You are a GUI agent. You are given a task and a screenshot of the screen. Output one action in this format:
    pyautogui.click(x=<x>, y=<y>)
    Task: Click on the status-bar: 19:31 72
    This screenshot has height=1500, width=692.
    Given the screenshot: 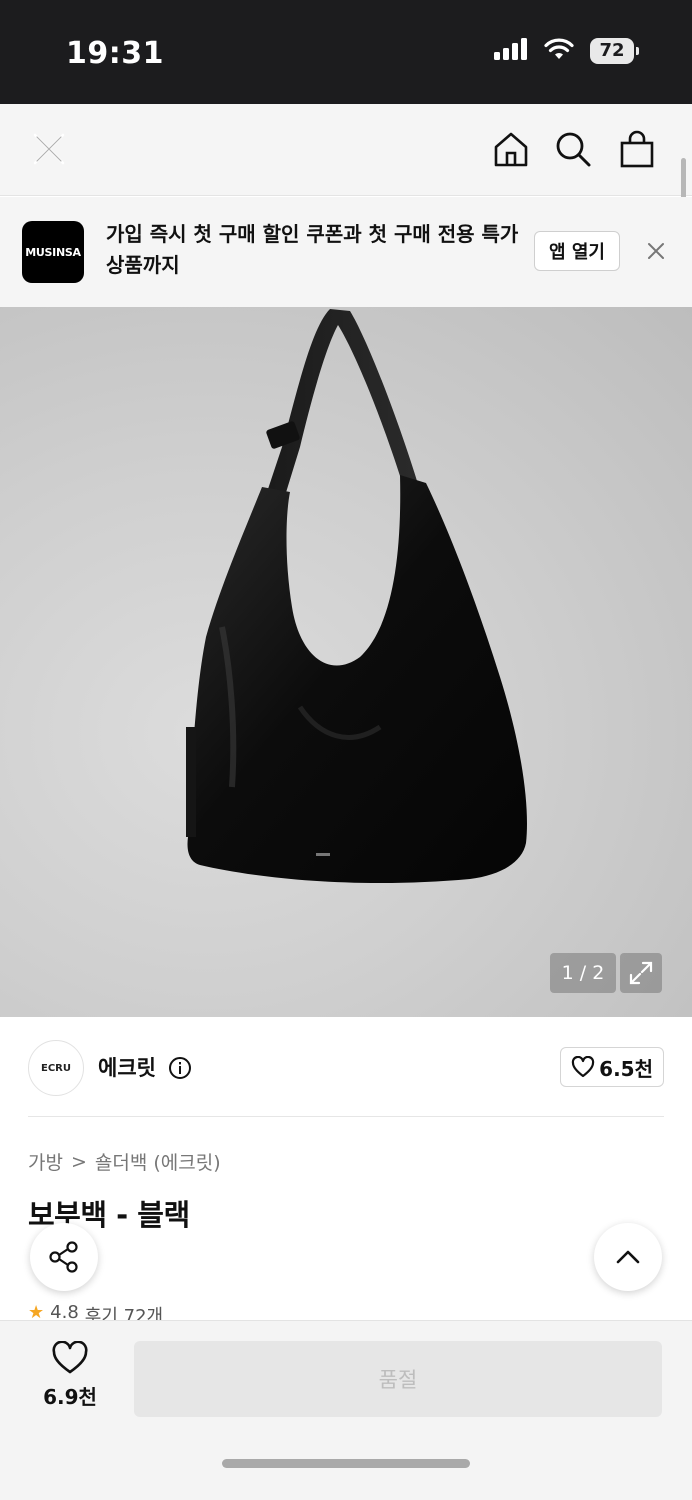 What is the action you would take?
    pyautogui.click(x=346, y=52)
    